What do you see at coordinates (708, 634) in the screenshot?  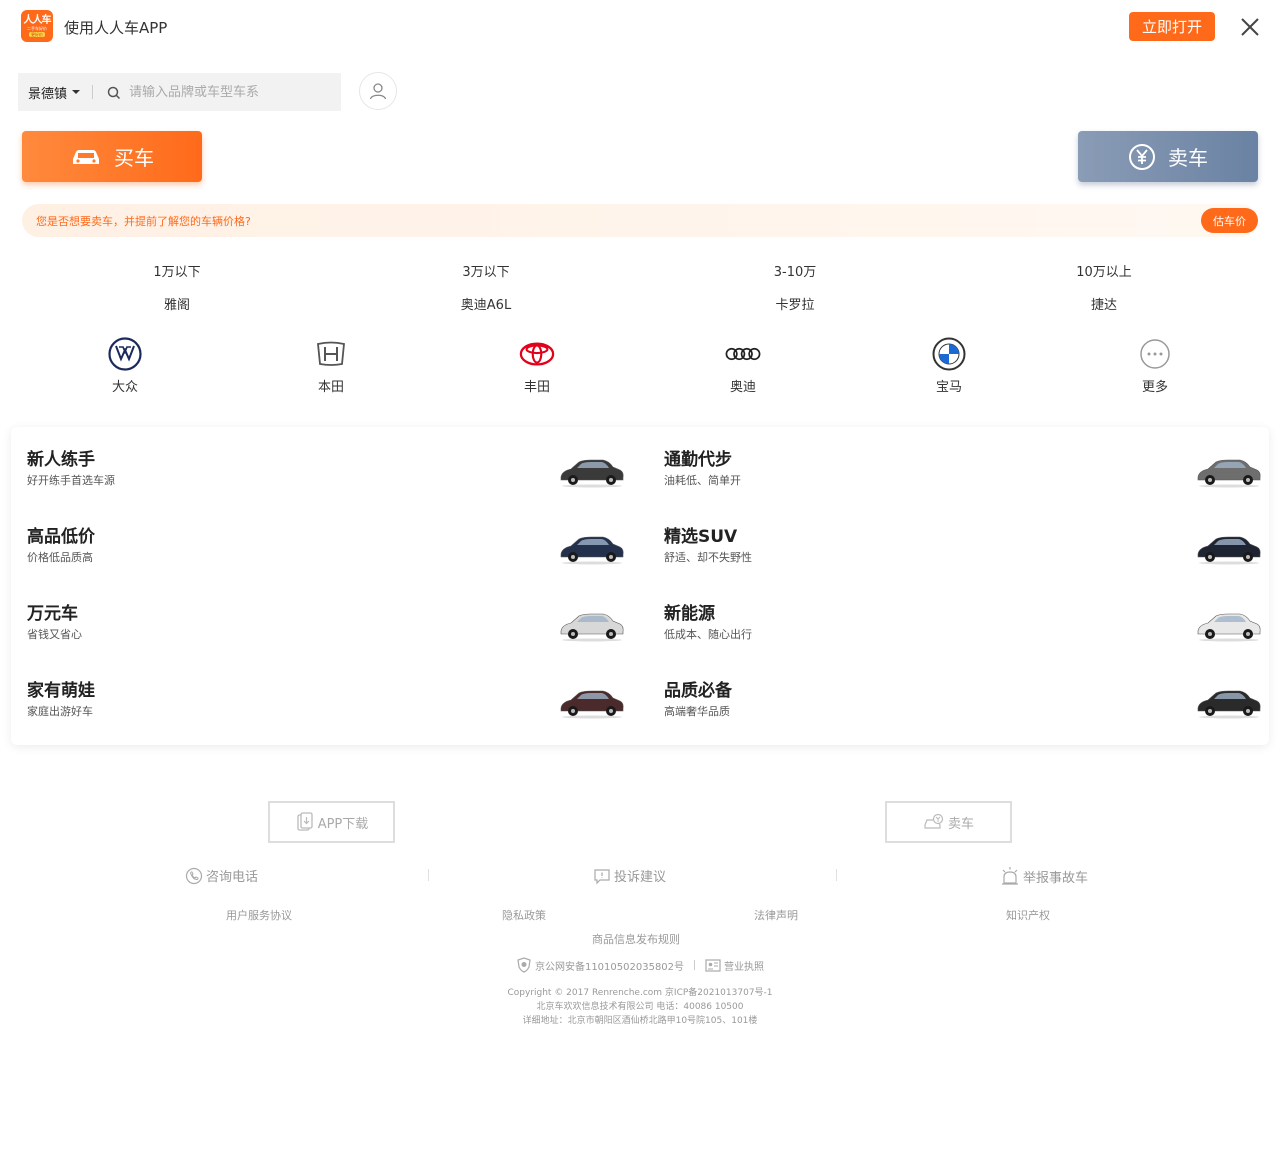 I see `category-subtitle: 低成本、随心出行` at bounding box center [708, 634].